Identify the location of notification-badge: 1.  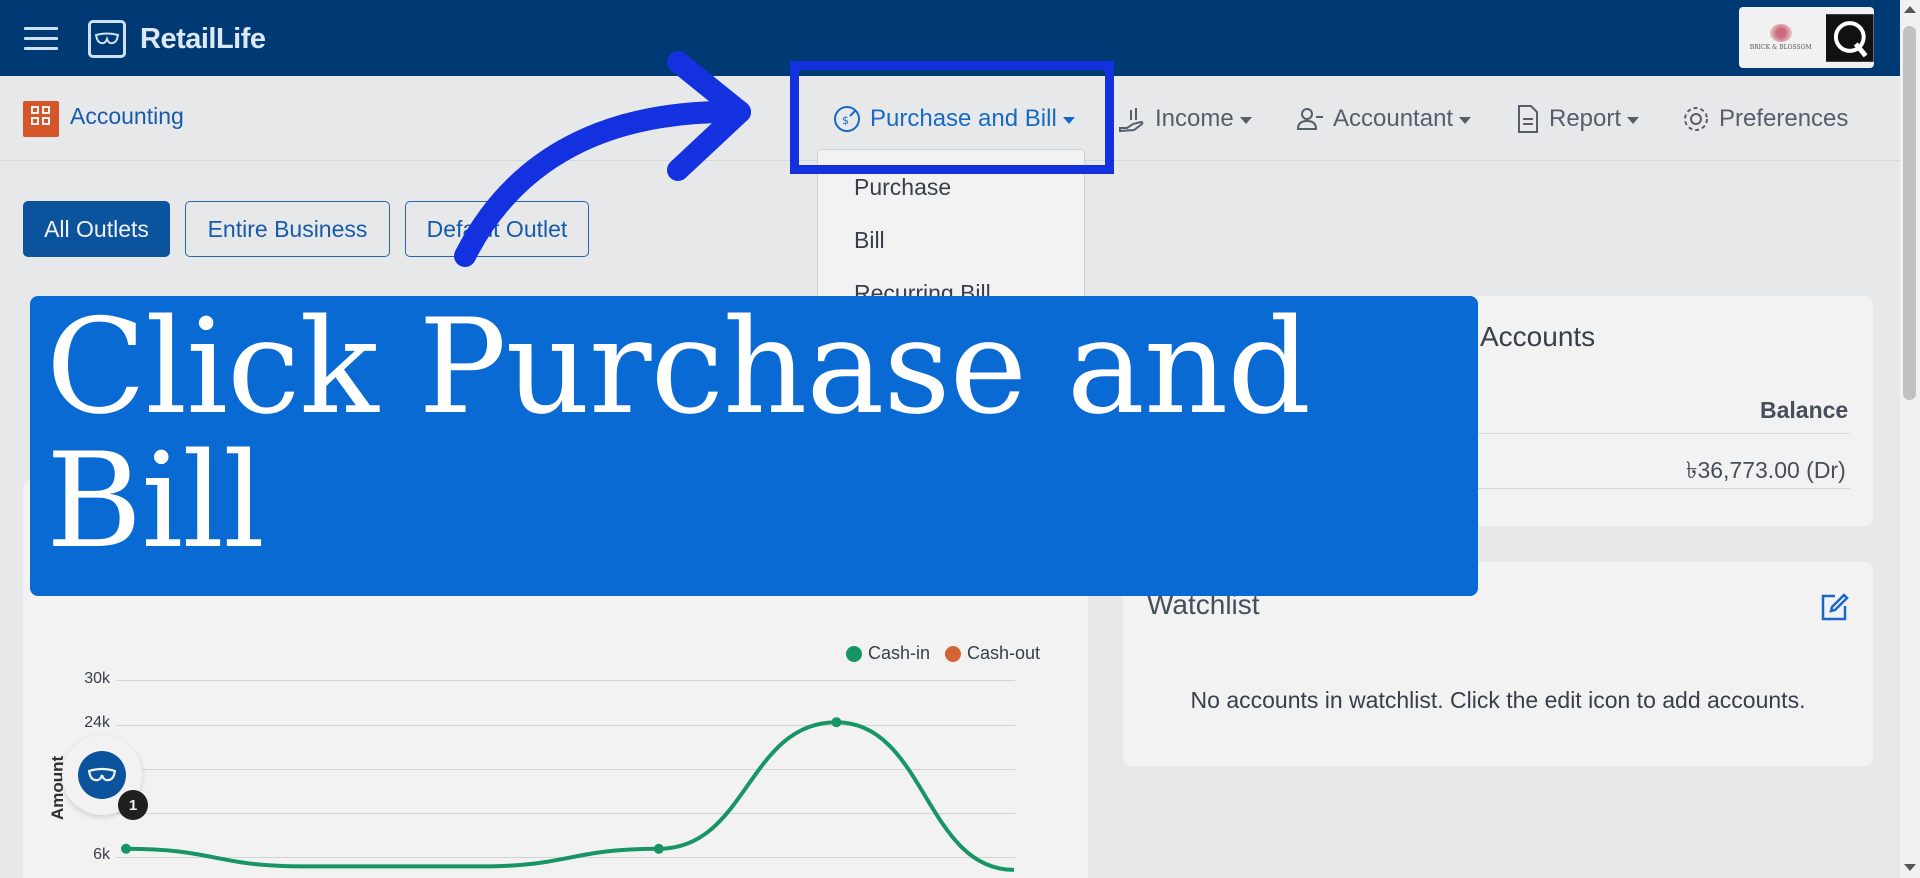
(133, 805).